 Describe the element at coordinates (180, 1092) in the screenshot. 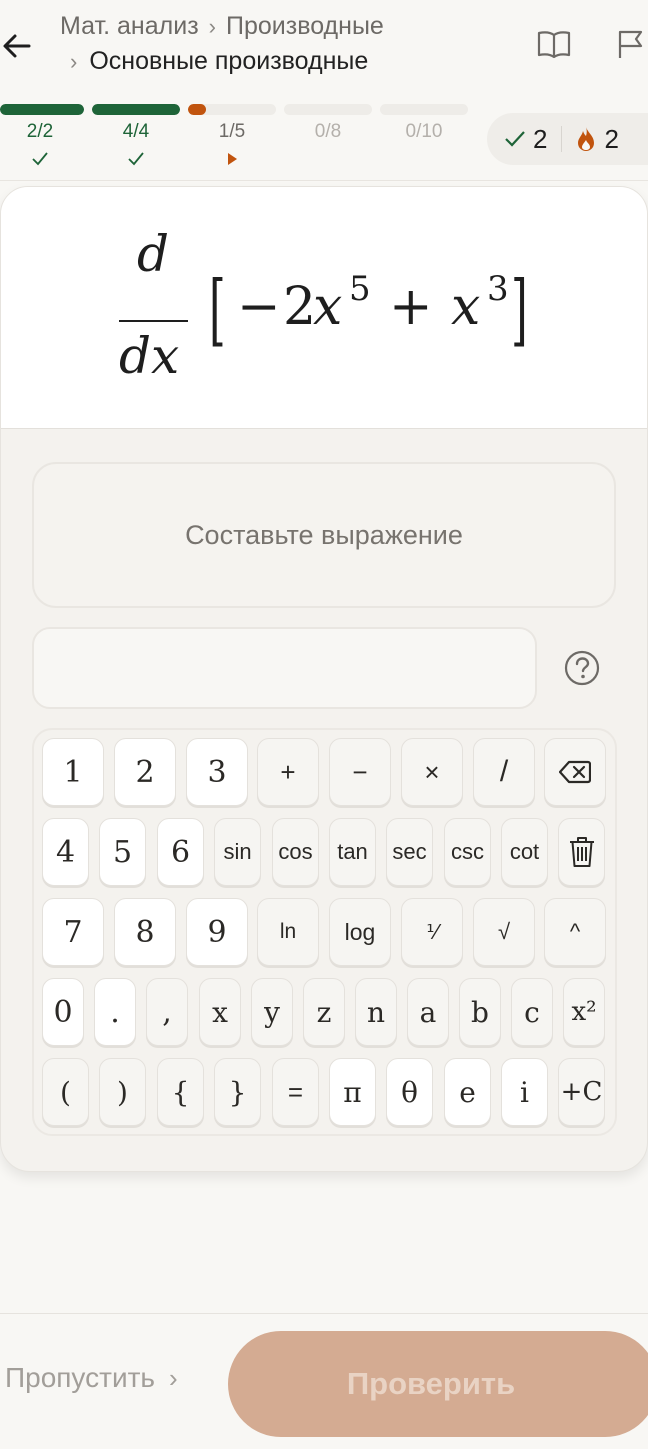

I see `key-brace-open: {` at that location.